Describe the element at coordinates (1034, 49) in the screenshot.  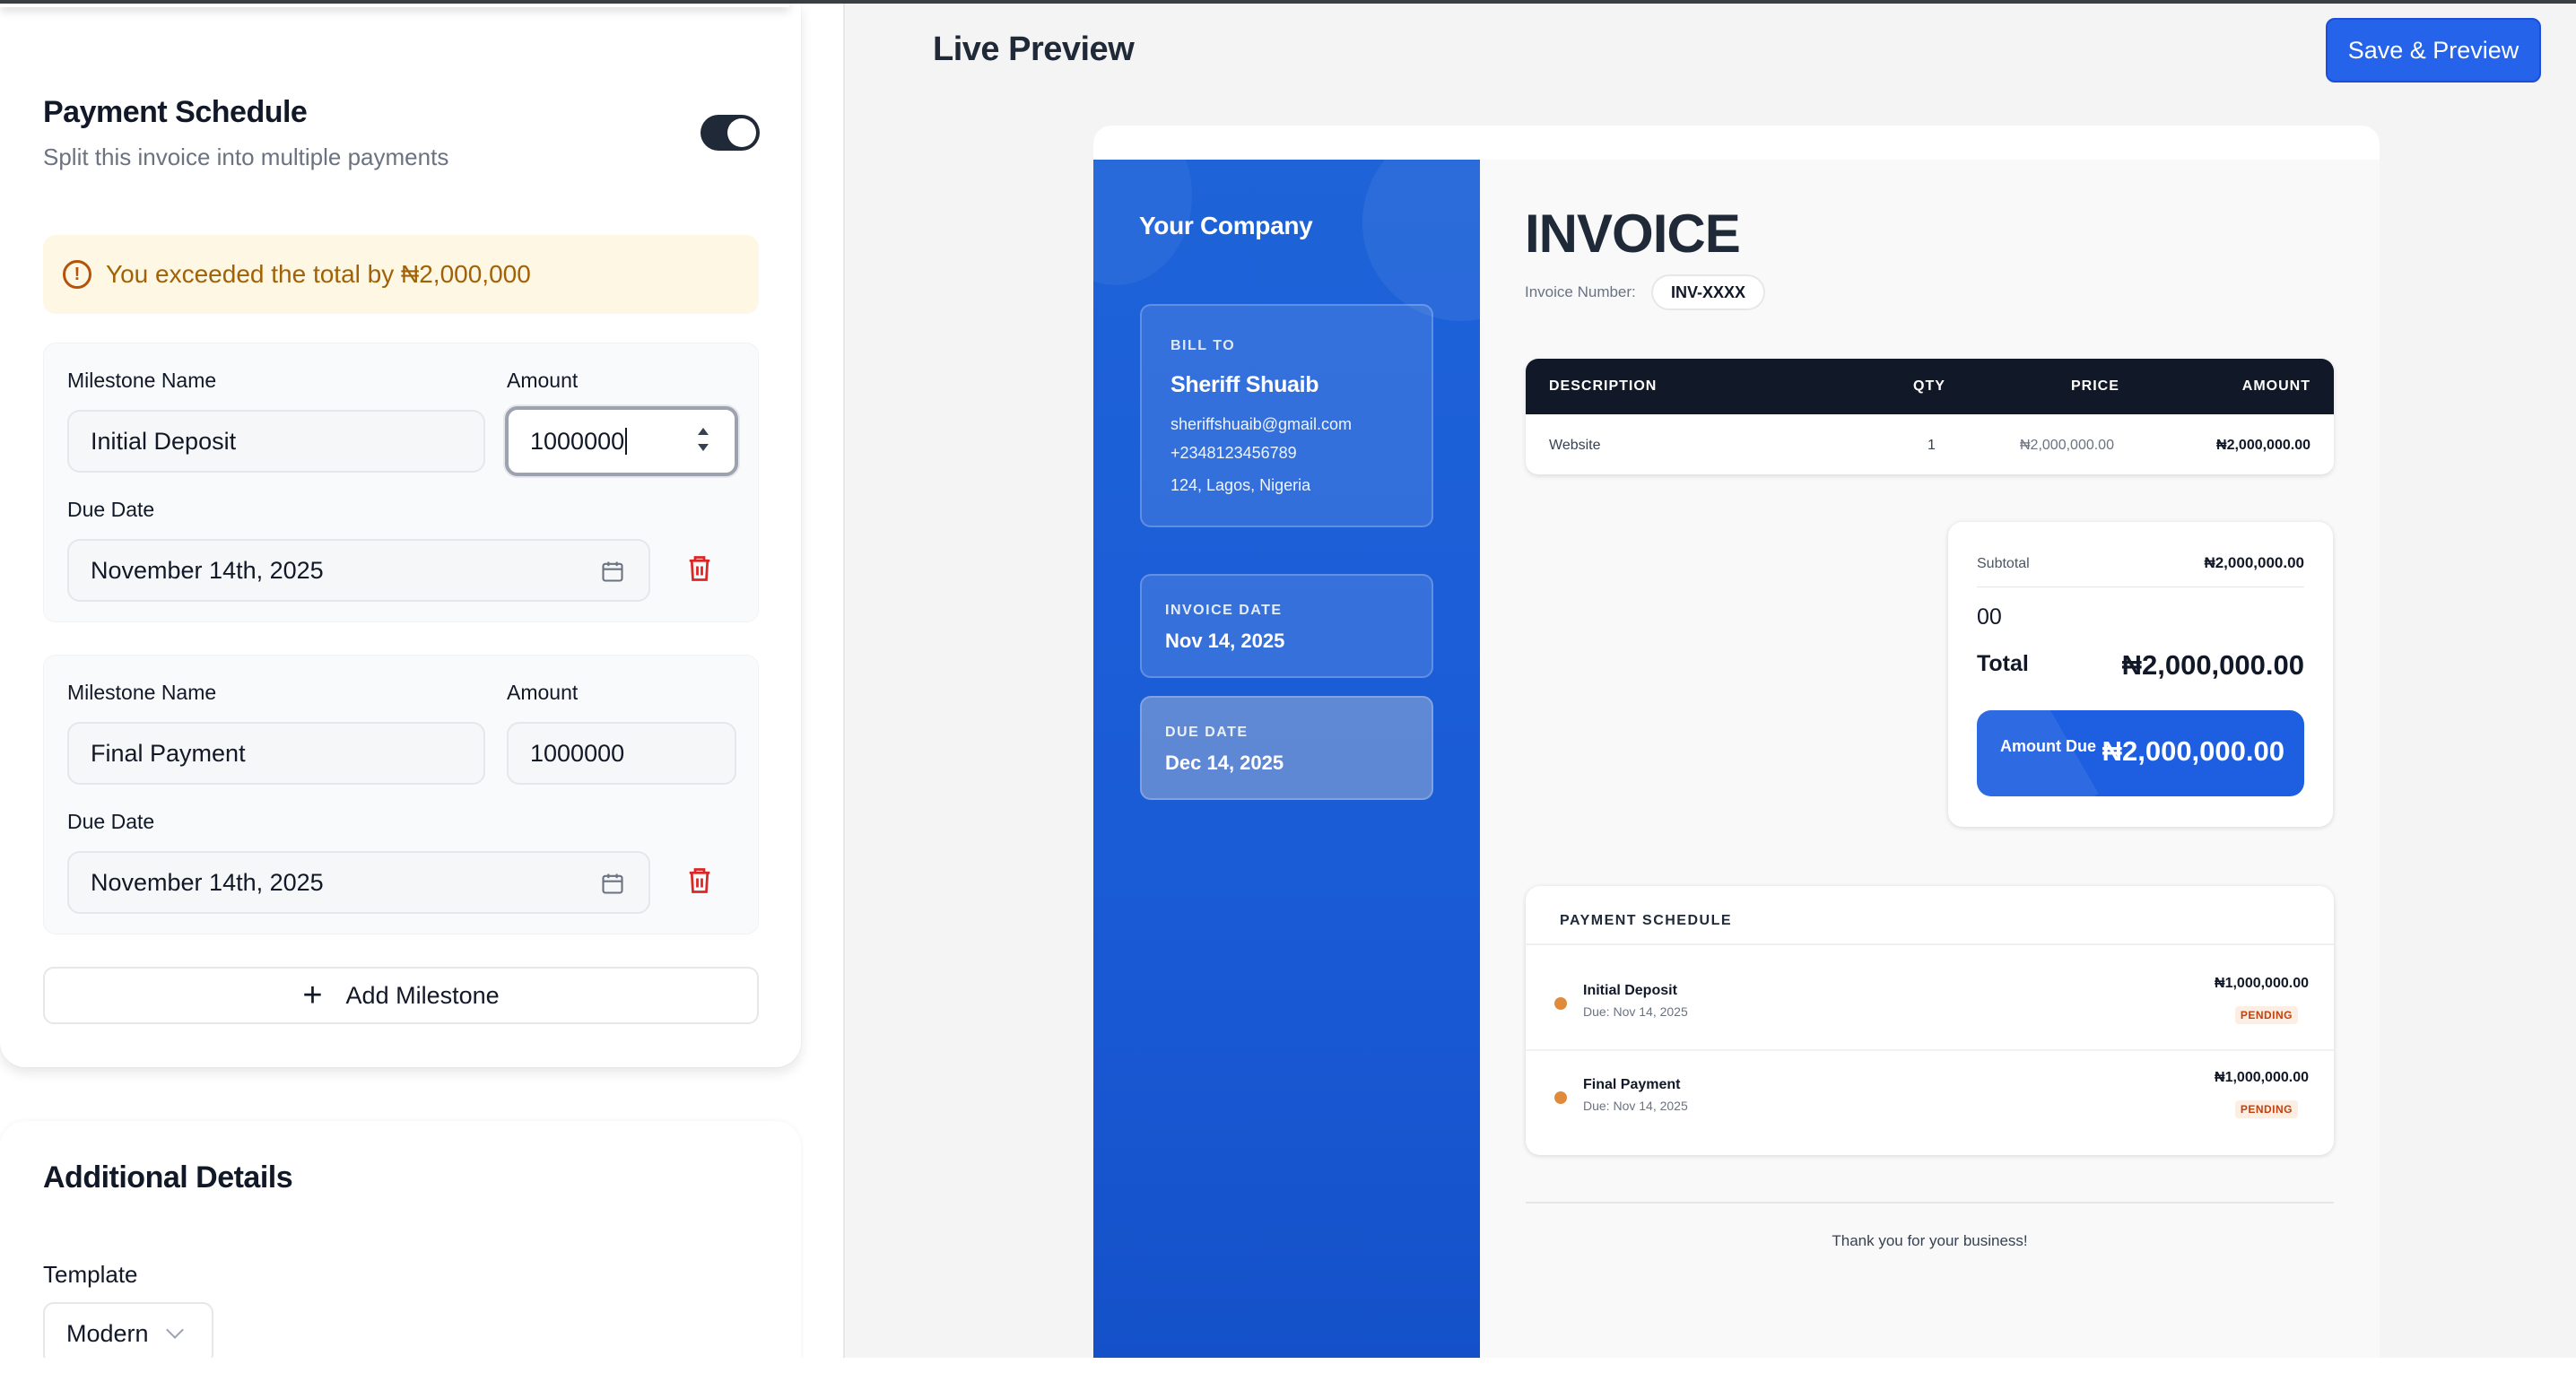
I see `live-preview-title: Live Preview` at that location.